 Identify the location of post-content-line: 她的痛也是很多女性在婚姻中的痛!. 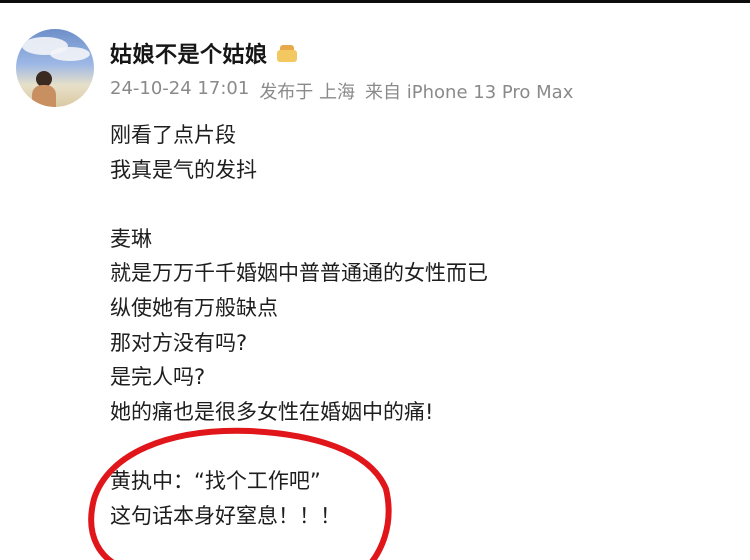
(272, 411).